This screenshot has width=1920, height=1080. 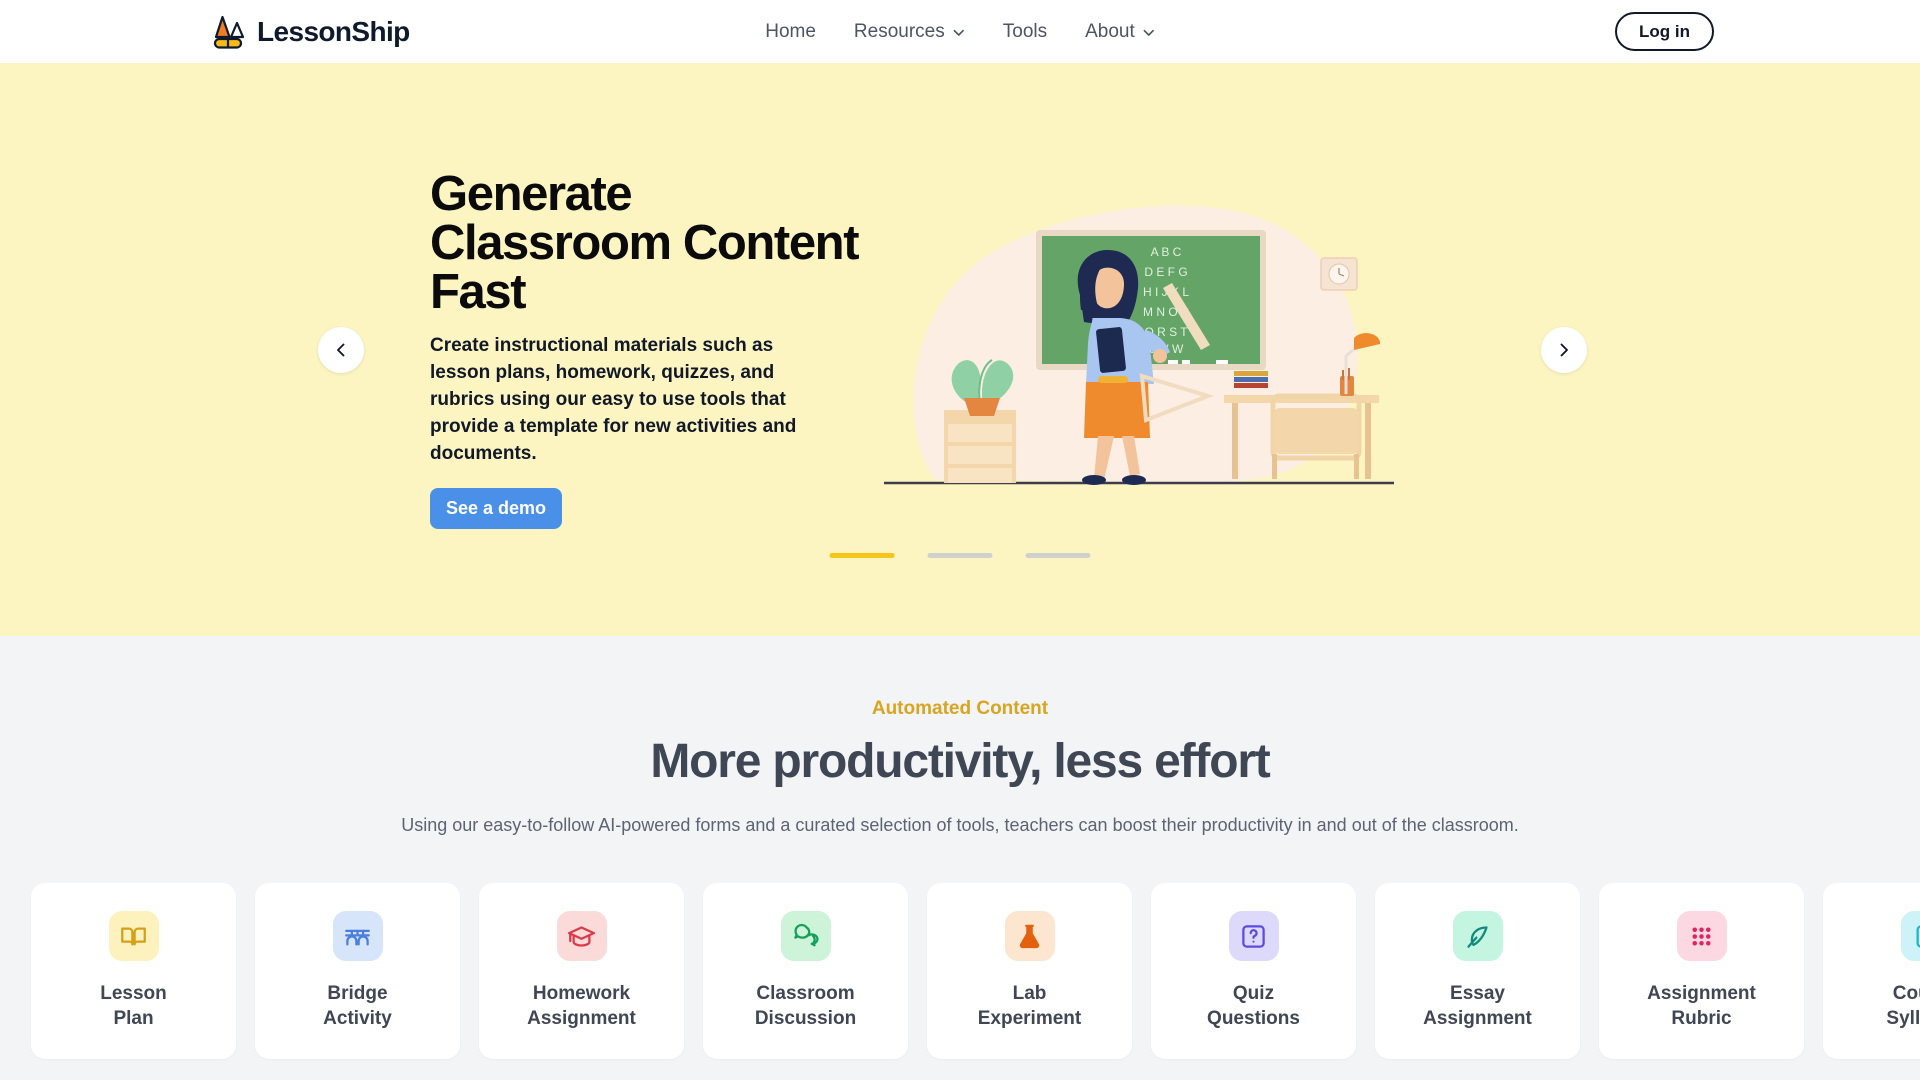 I want to click on nav-item-tools: Tools, so click(x=1025, y=32).